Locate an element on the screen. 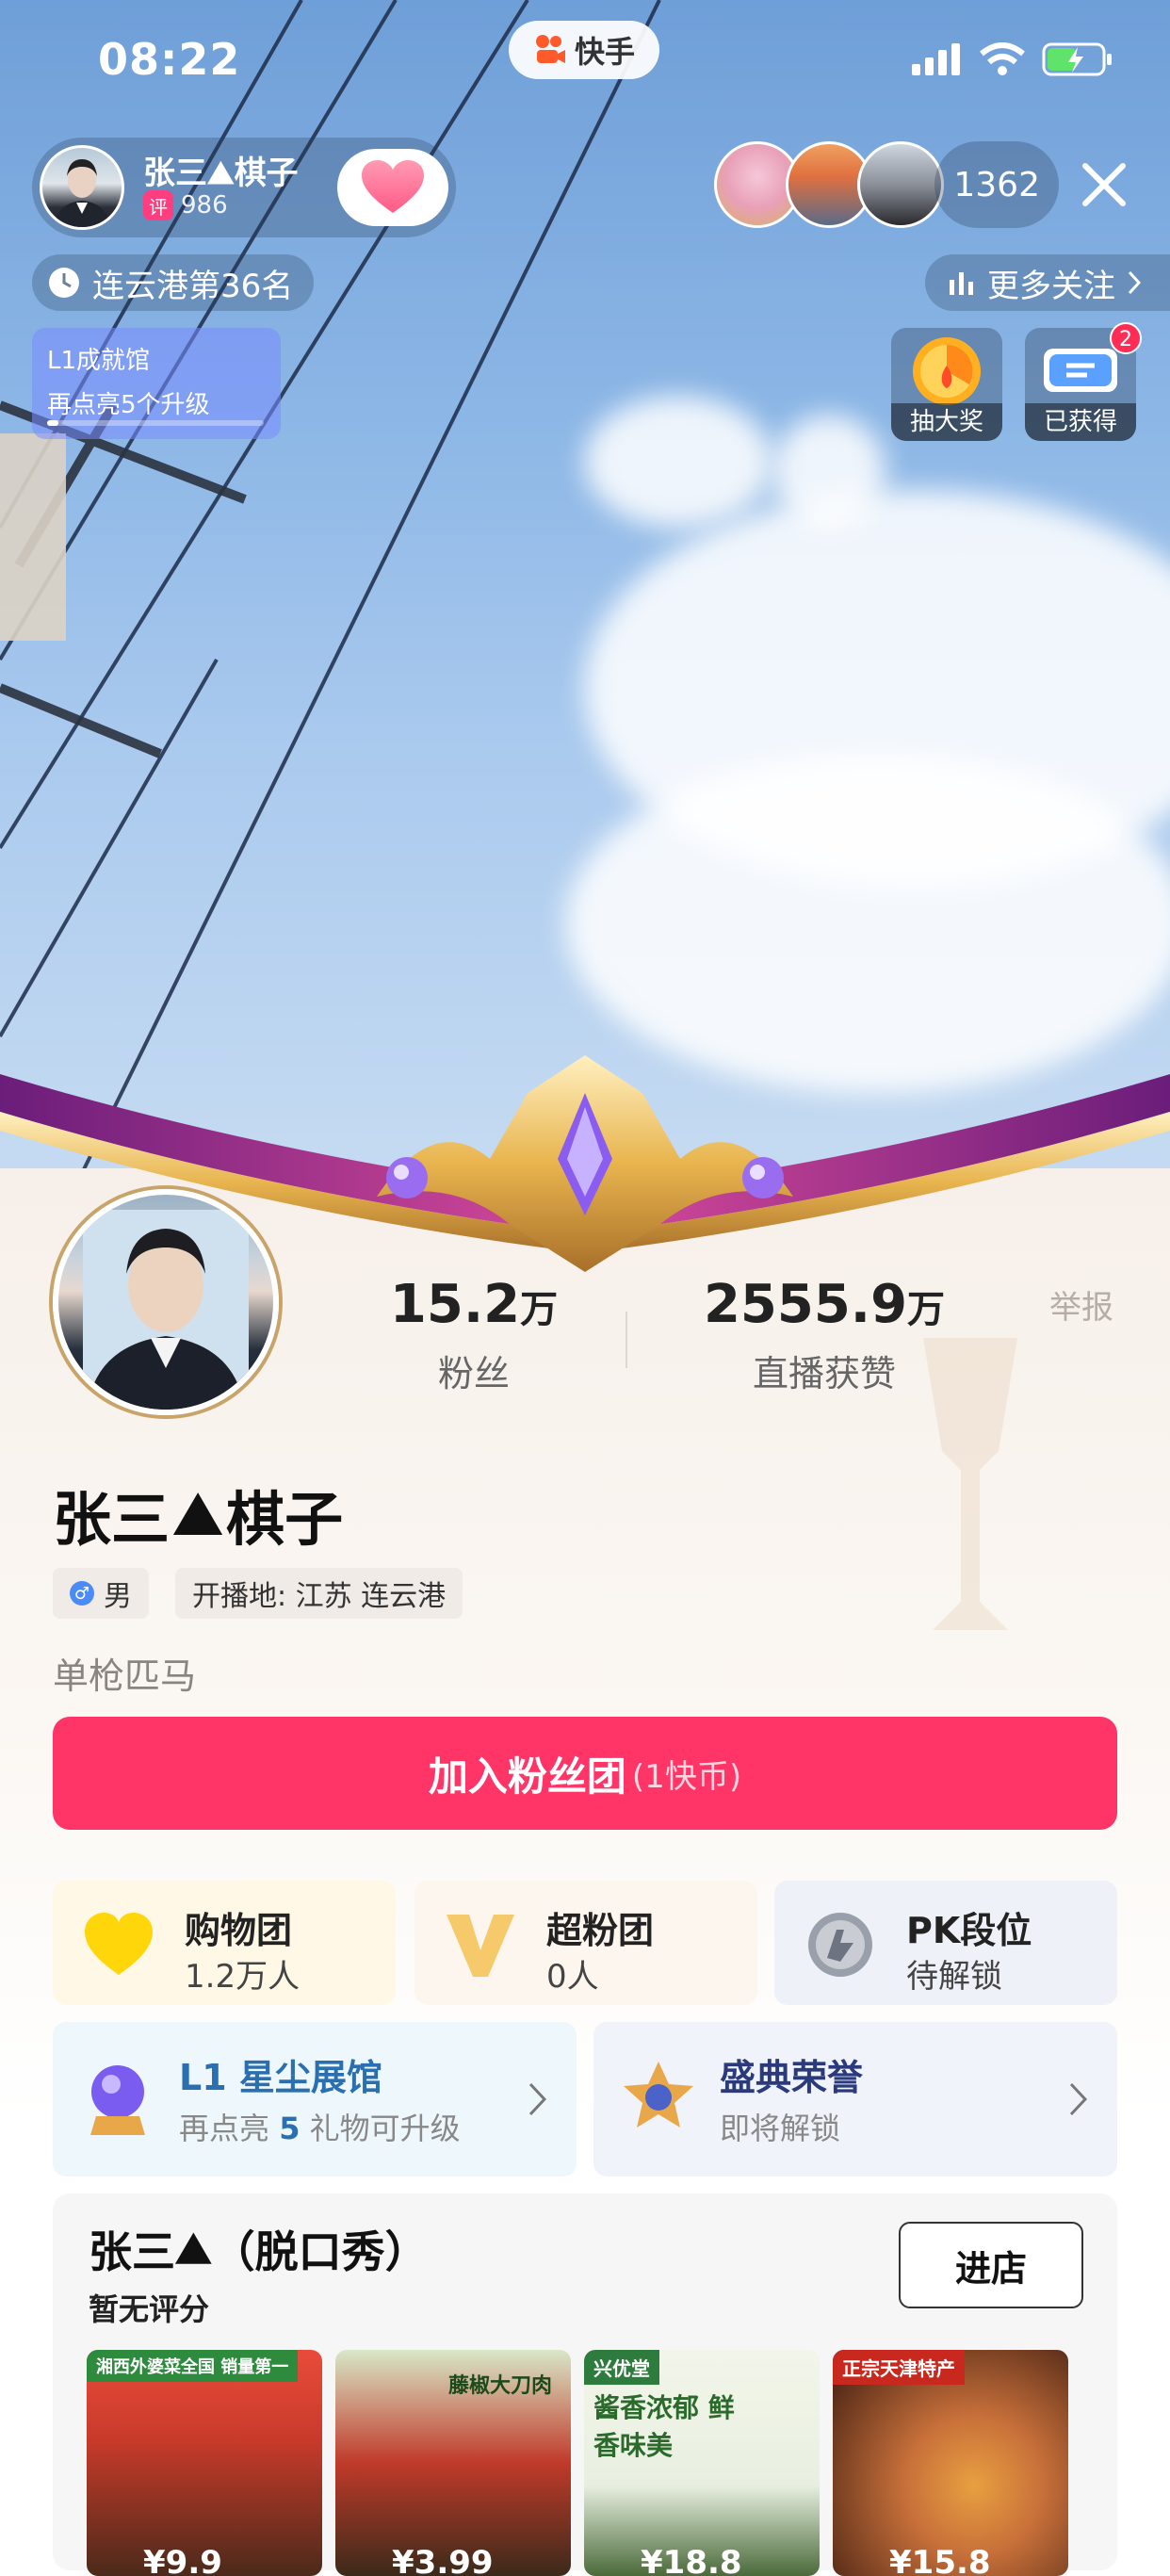 The width and height of the screenshot is (1170, 2576). likes-value: 2555.9 is located at coordinates (805, 1304).